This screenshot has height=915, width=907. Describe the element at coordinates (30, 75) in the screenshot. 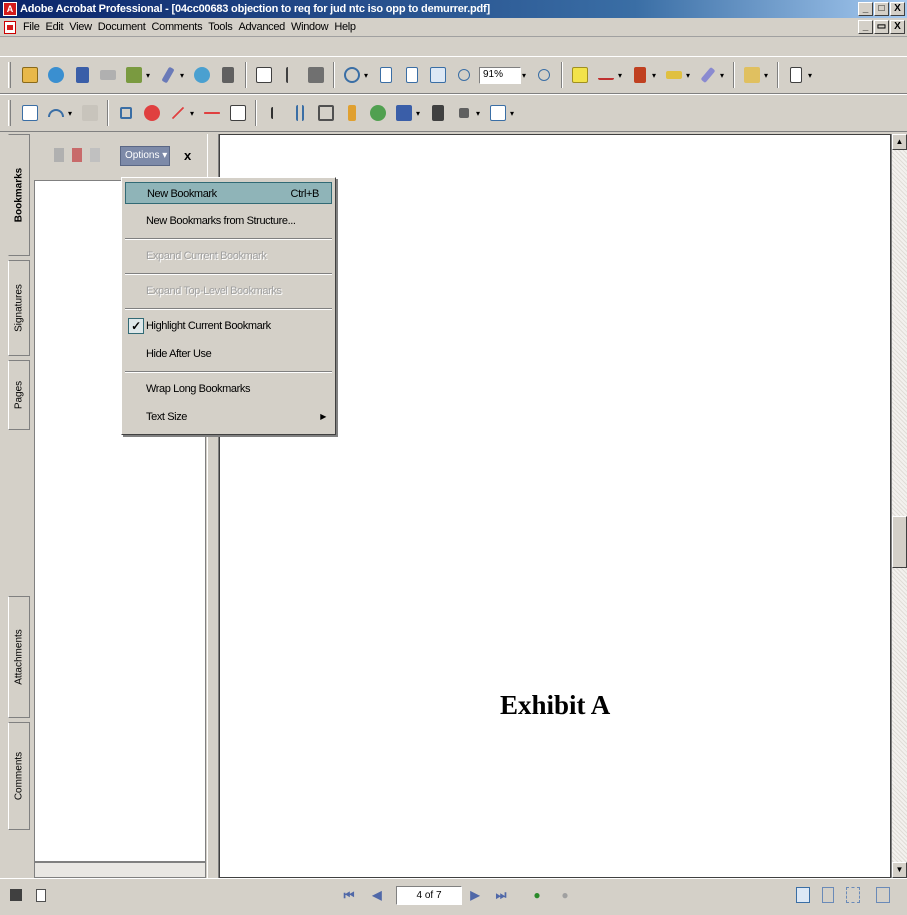

I see `open-icon` at that location.